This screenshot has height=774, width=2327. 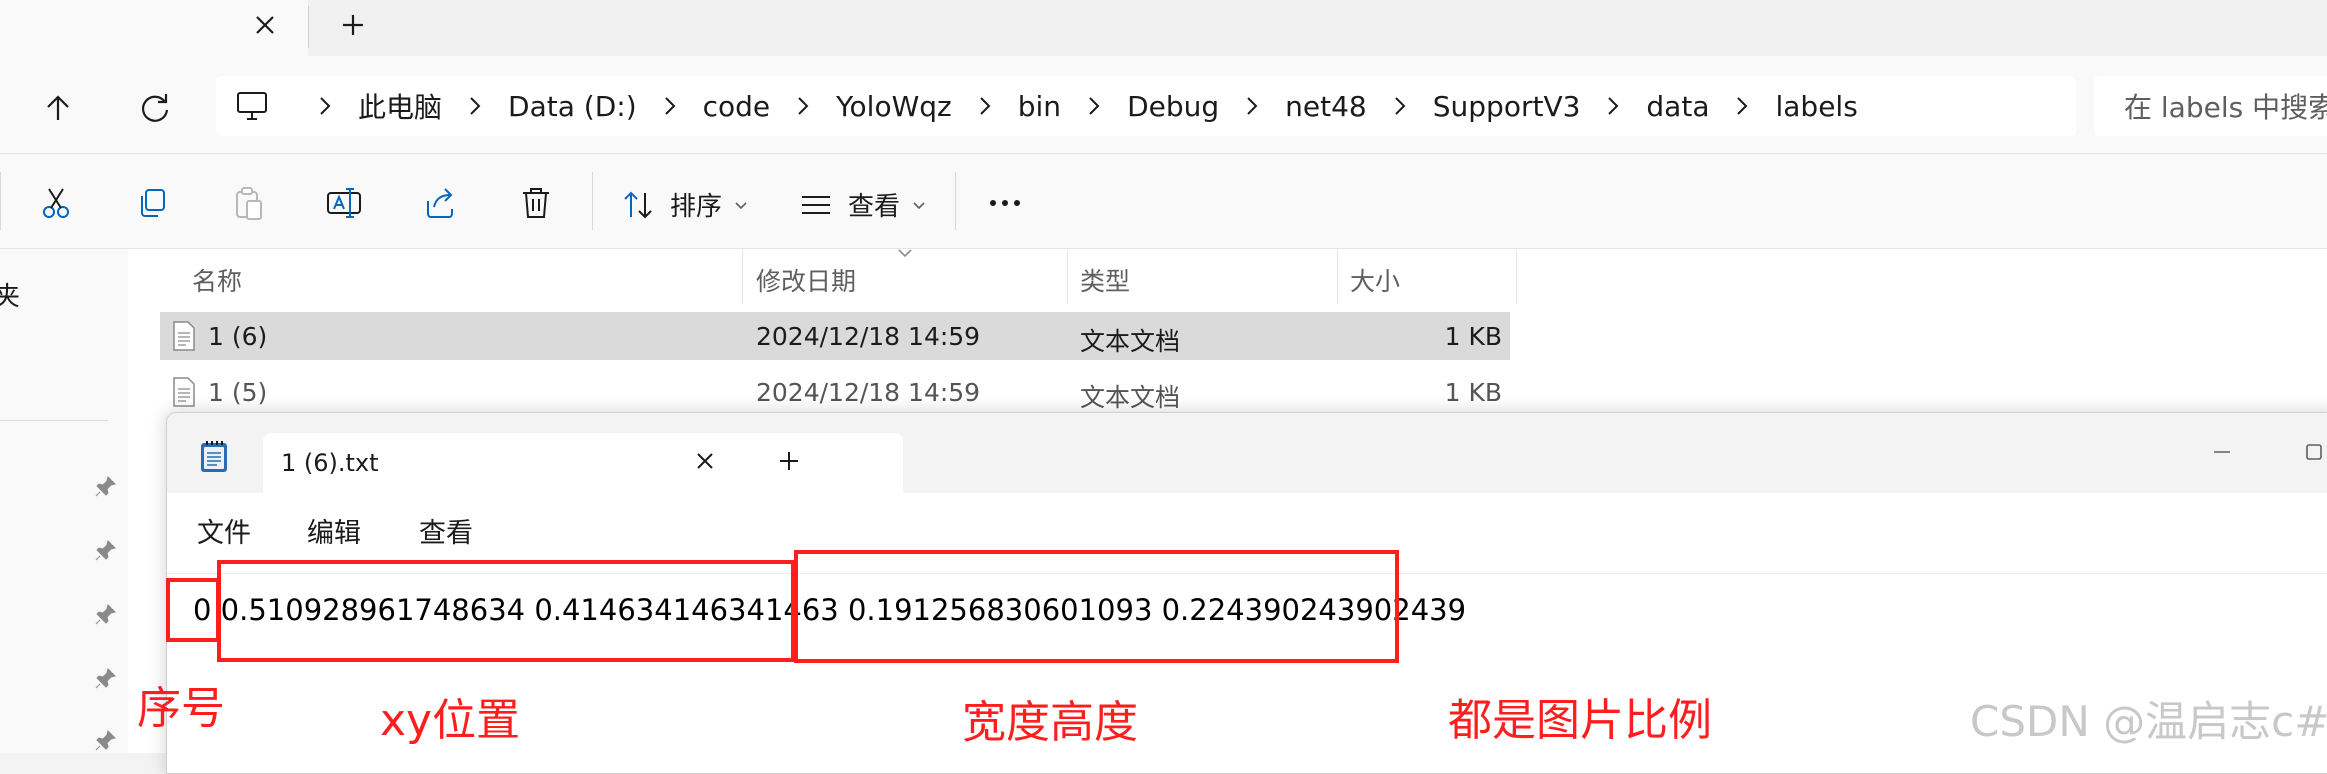 What do you see at coordinates (536, 203) in the screenshot?
I see `delete-icon` at bounding box center [536, 203].